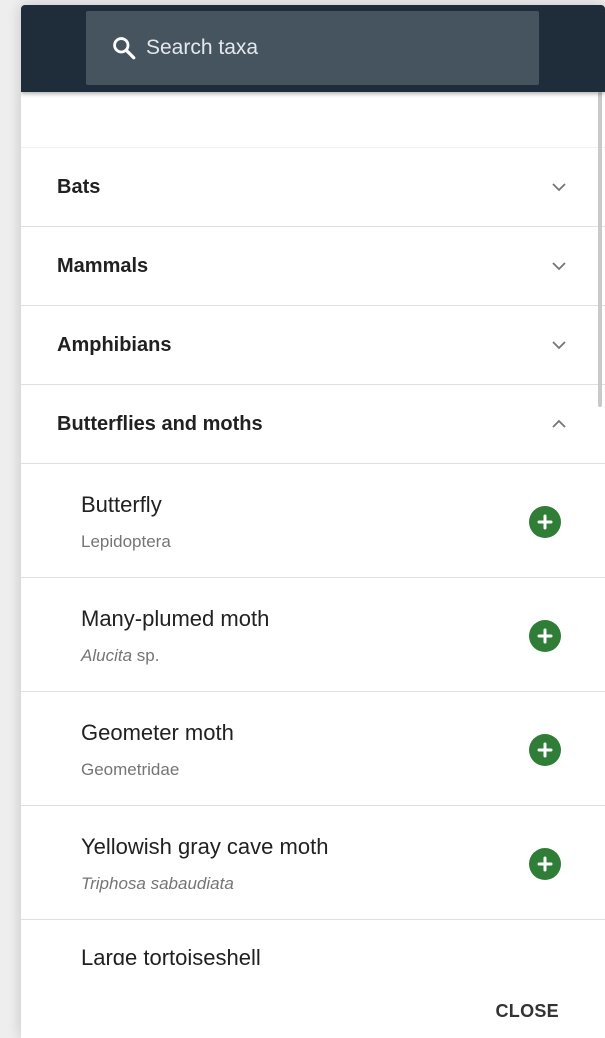 The height and width of the screenshot is (1038, 605). I want to click on close-button: CLOSE, so click(527, 1011).